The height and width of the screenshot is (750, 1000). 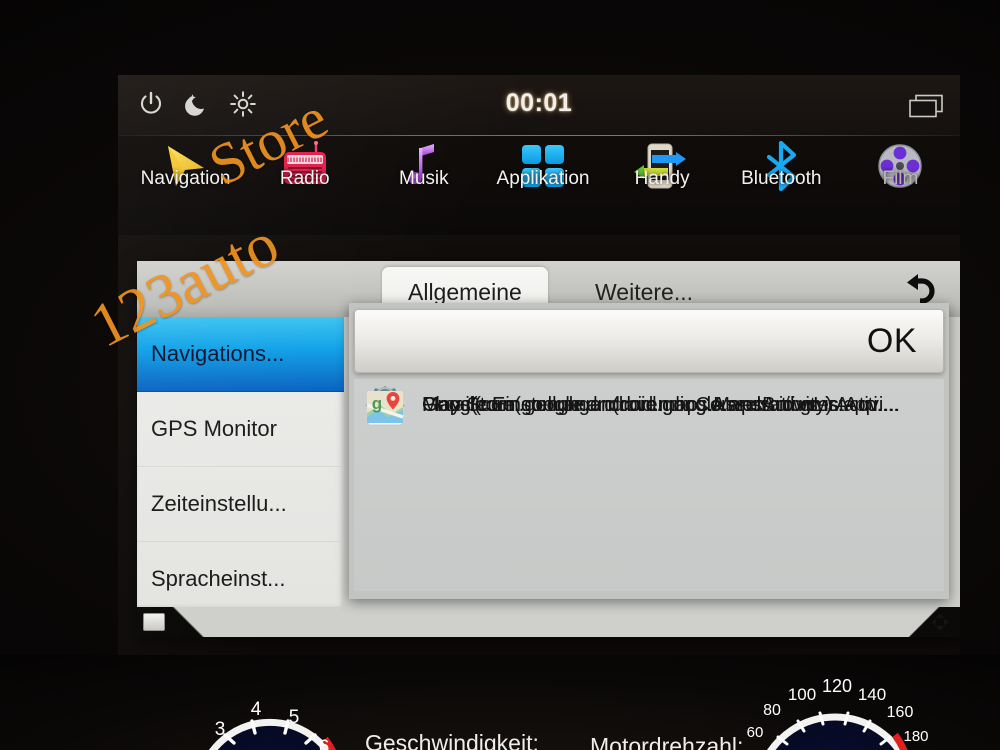 I want to click on sidebar-label-gps-monitor: GPS Monitor, so click(x=214, y=428).